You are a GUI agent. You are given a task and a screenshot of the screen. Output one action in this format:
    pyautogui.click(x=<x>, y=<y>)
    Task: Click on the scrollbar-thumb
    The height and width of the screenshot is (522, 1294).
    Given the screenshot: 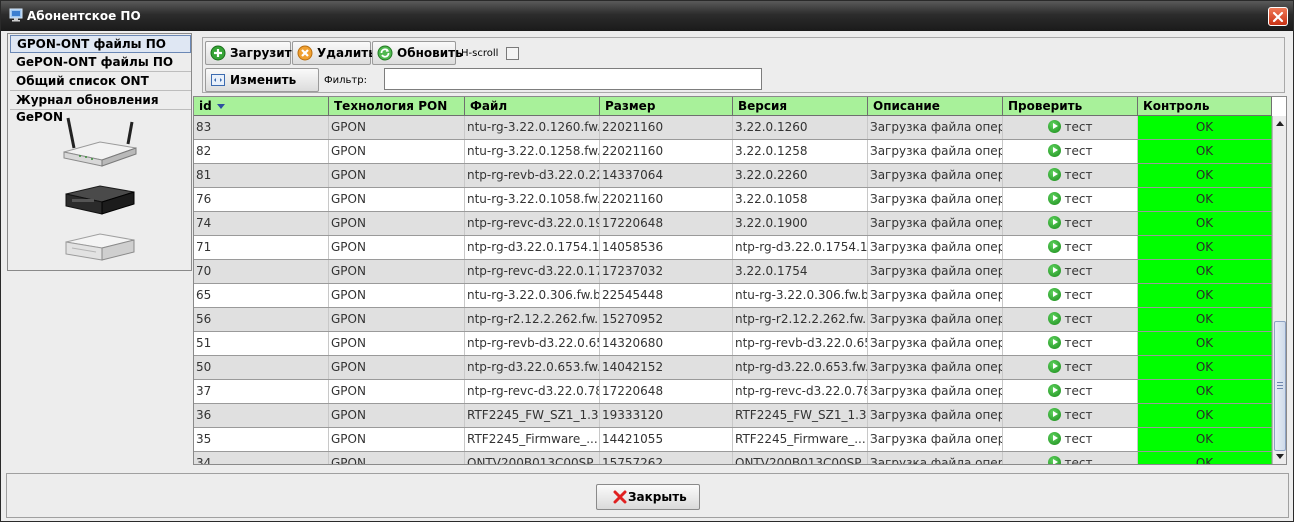 What is the action you would take?
    pyautogui.click(x=1280, y=386)
    